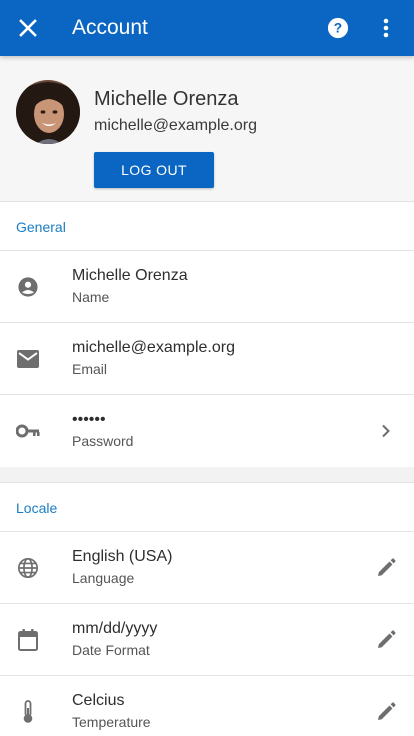 The width and height of the screenshot is (414, 736). Describe the element at coordinates (41, 227) in the screenshot. I see `section-title: General` at that location.